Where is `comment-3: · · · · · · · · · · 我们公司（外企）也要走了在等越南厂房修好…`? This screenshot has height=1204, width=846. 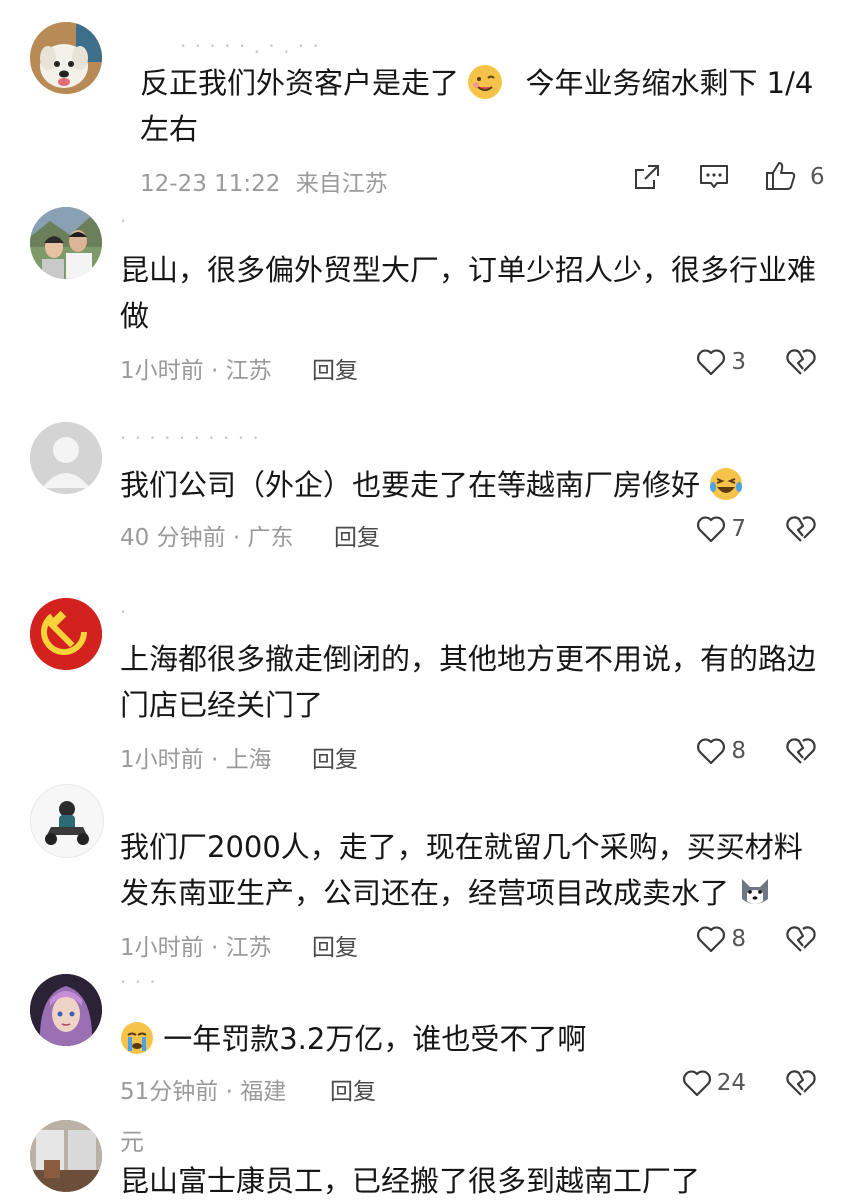
comment-3: · · · · · · · · · · 我们公司（外企）也要走了在等越南厂房修好… is located at coordinates (423, 497).